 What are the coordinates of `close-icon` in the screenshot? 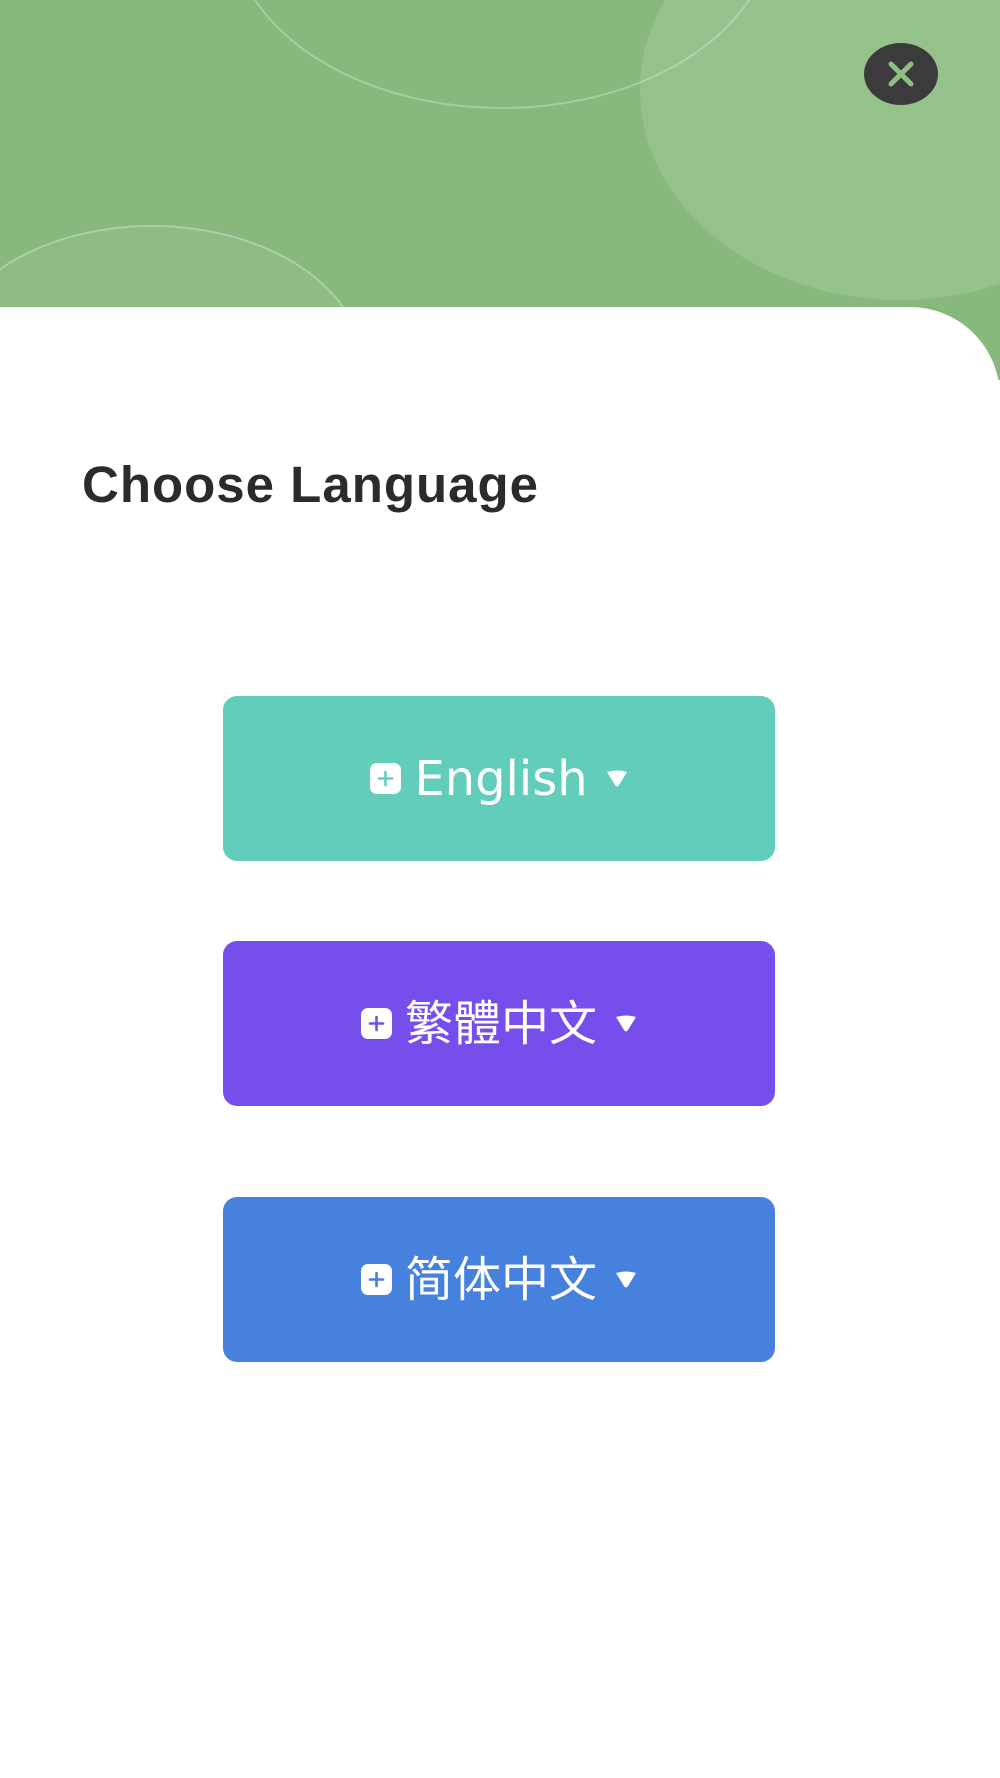 It's located at (901, 74).